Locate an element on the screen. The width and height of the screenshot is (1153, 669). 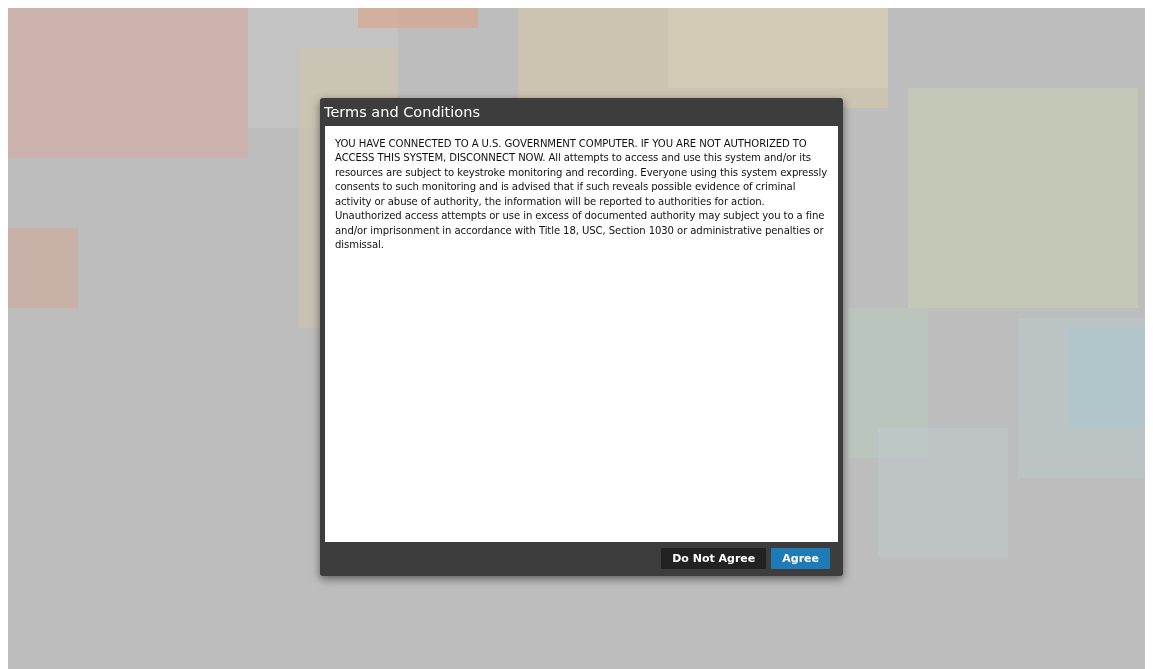
dialog-title: Terms and Conditions is located at coordinates (402, 112).